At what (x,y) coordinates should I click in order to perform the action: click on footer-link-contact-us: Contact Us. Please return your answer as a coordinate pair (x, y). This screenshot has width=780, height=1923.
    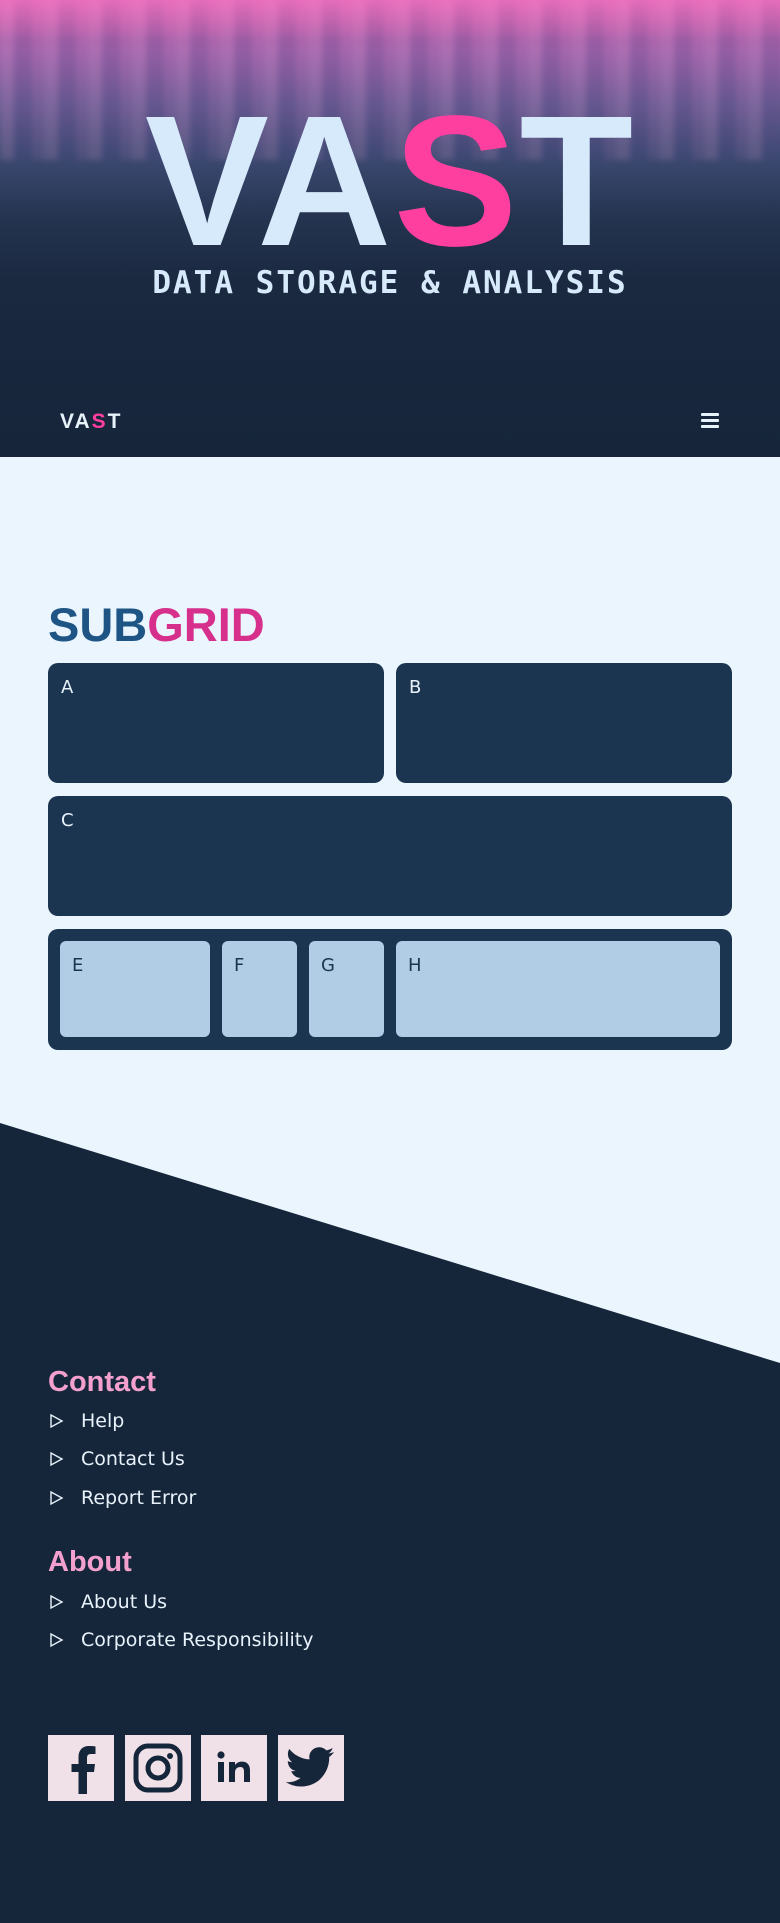
    Looking at the image, I should click on (116, 1459).